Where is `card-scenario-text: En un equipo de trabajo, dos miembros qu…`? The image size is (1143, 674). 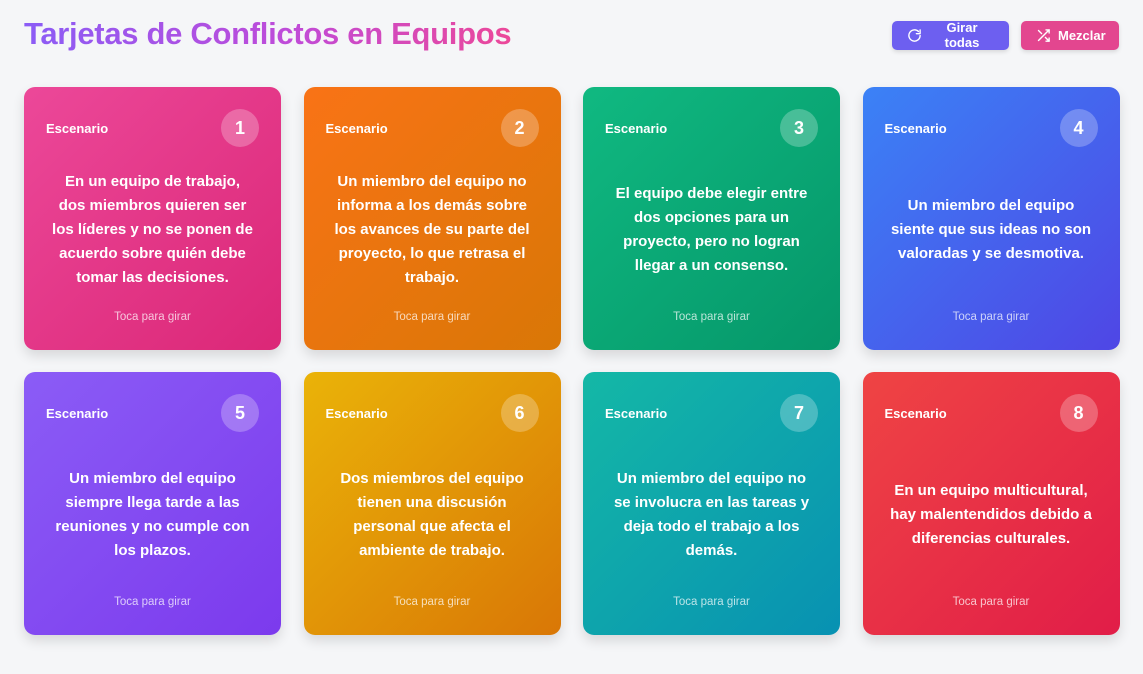 card-scenario-text: En un equipo de trabajo, dos miembros qu… is located at coordinates (152, 229).